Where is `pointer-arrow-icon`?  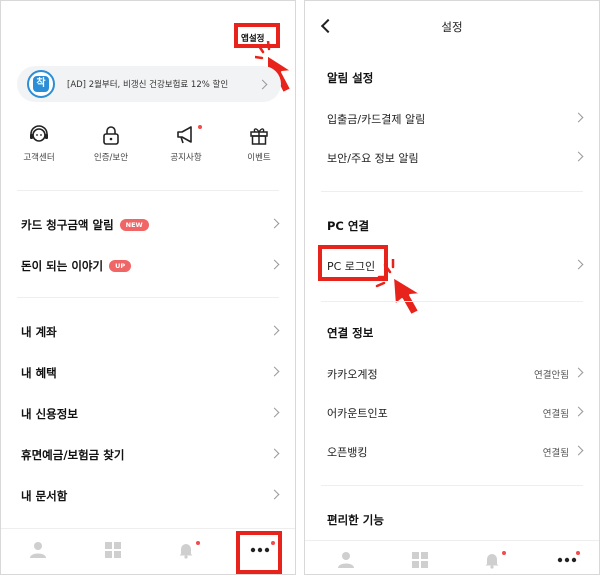 pointer-arrow-icon is located at coordinates (398, 287).